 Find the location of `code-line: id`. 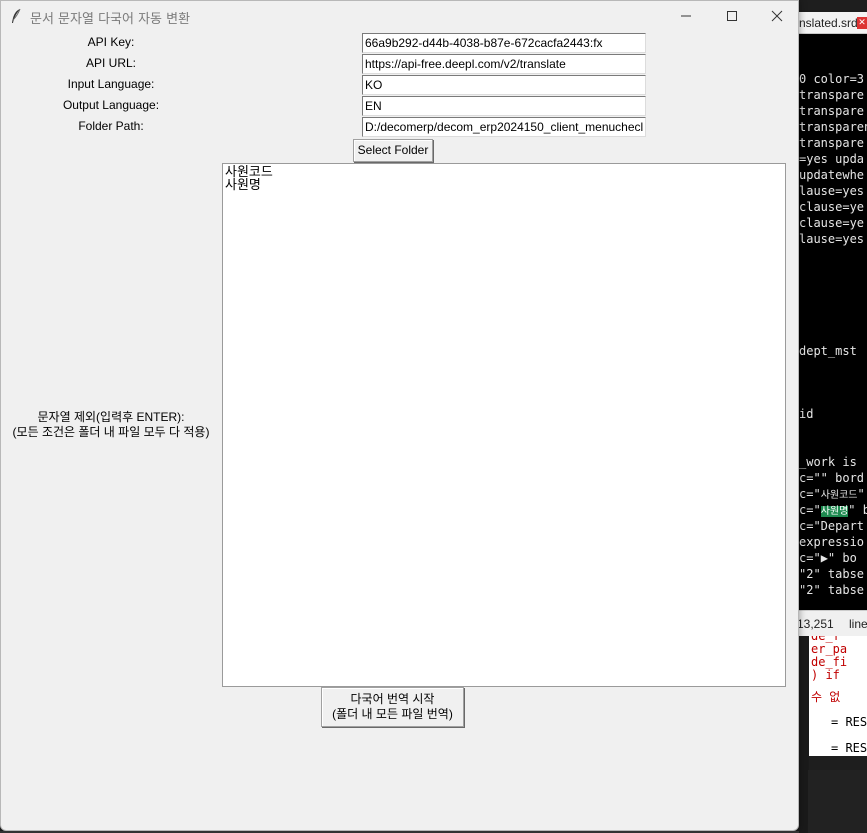

code-line: id is located at coordinates (806, 414).